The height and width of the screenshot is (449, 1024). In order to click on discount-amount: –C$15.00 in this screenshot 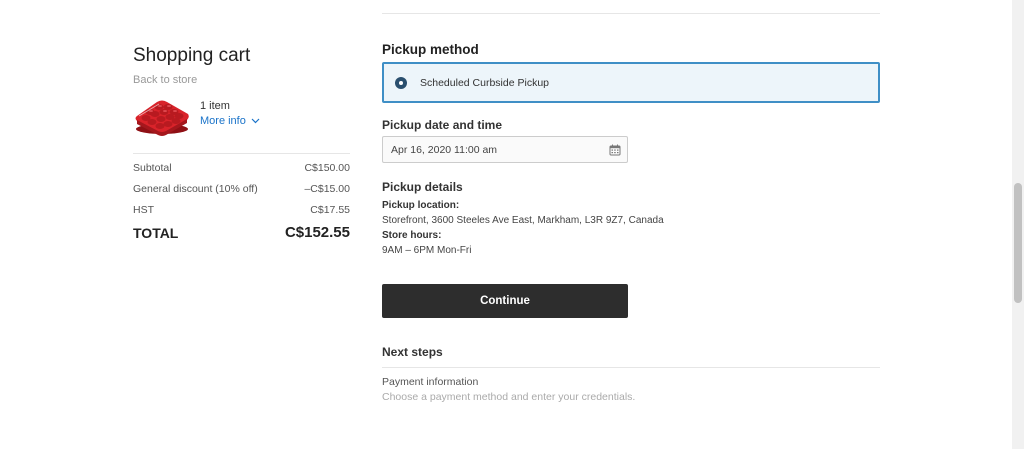, I will do `click(327, 189)`.